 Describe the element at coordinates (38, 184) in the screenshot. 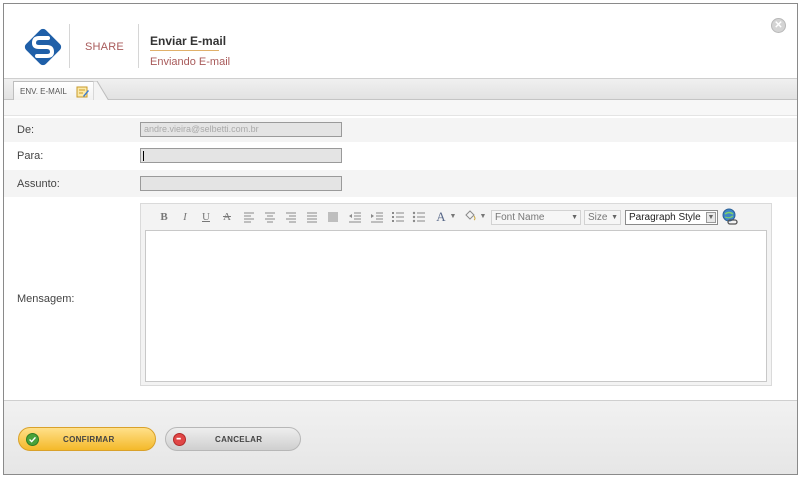

I see `subject-label: Assunto:` at that location.